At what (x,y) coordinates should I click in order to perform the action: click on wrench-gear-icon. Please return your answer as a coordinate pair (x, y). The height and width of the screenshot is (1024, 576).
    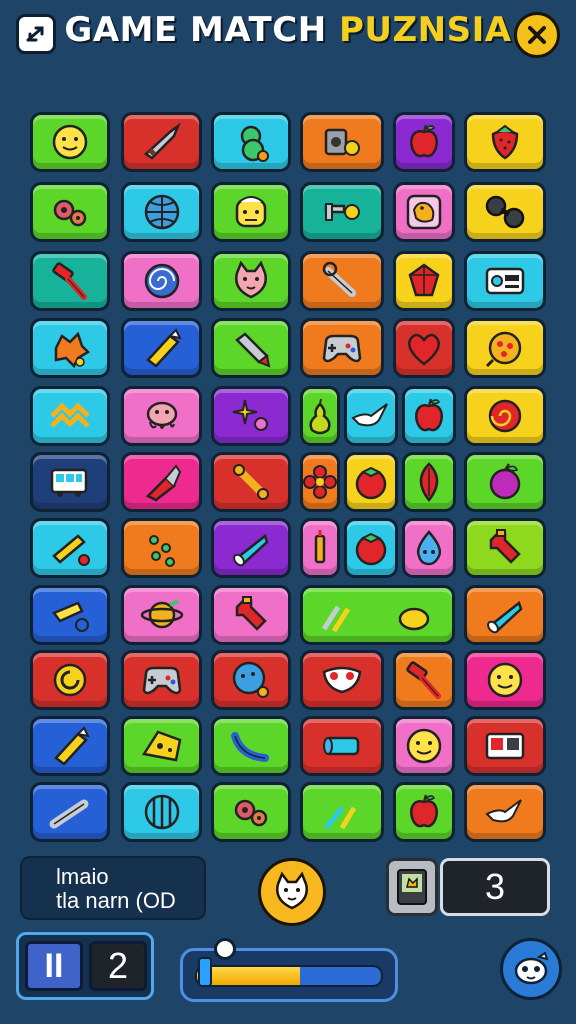
    Looking at the image, I should click on (342, 212).